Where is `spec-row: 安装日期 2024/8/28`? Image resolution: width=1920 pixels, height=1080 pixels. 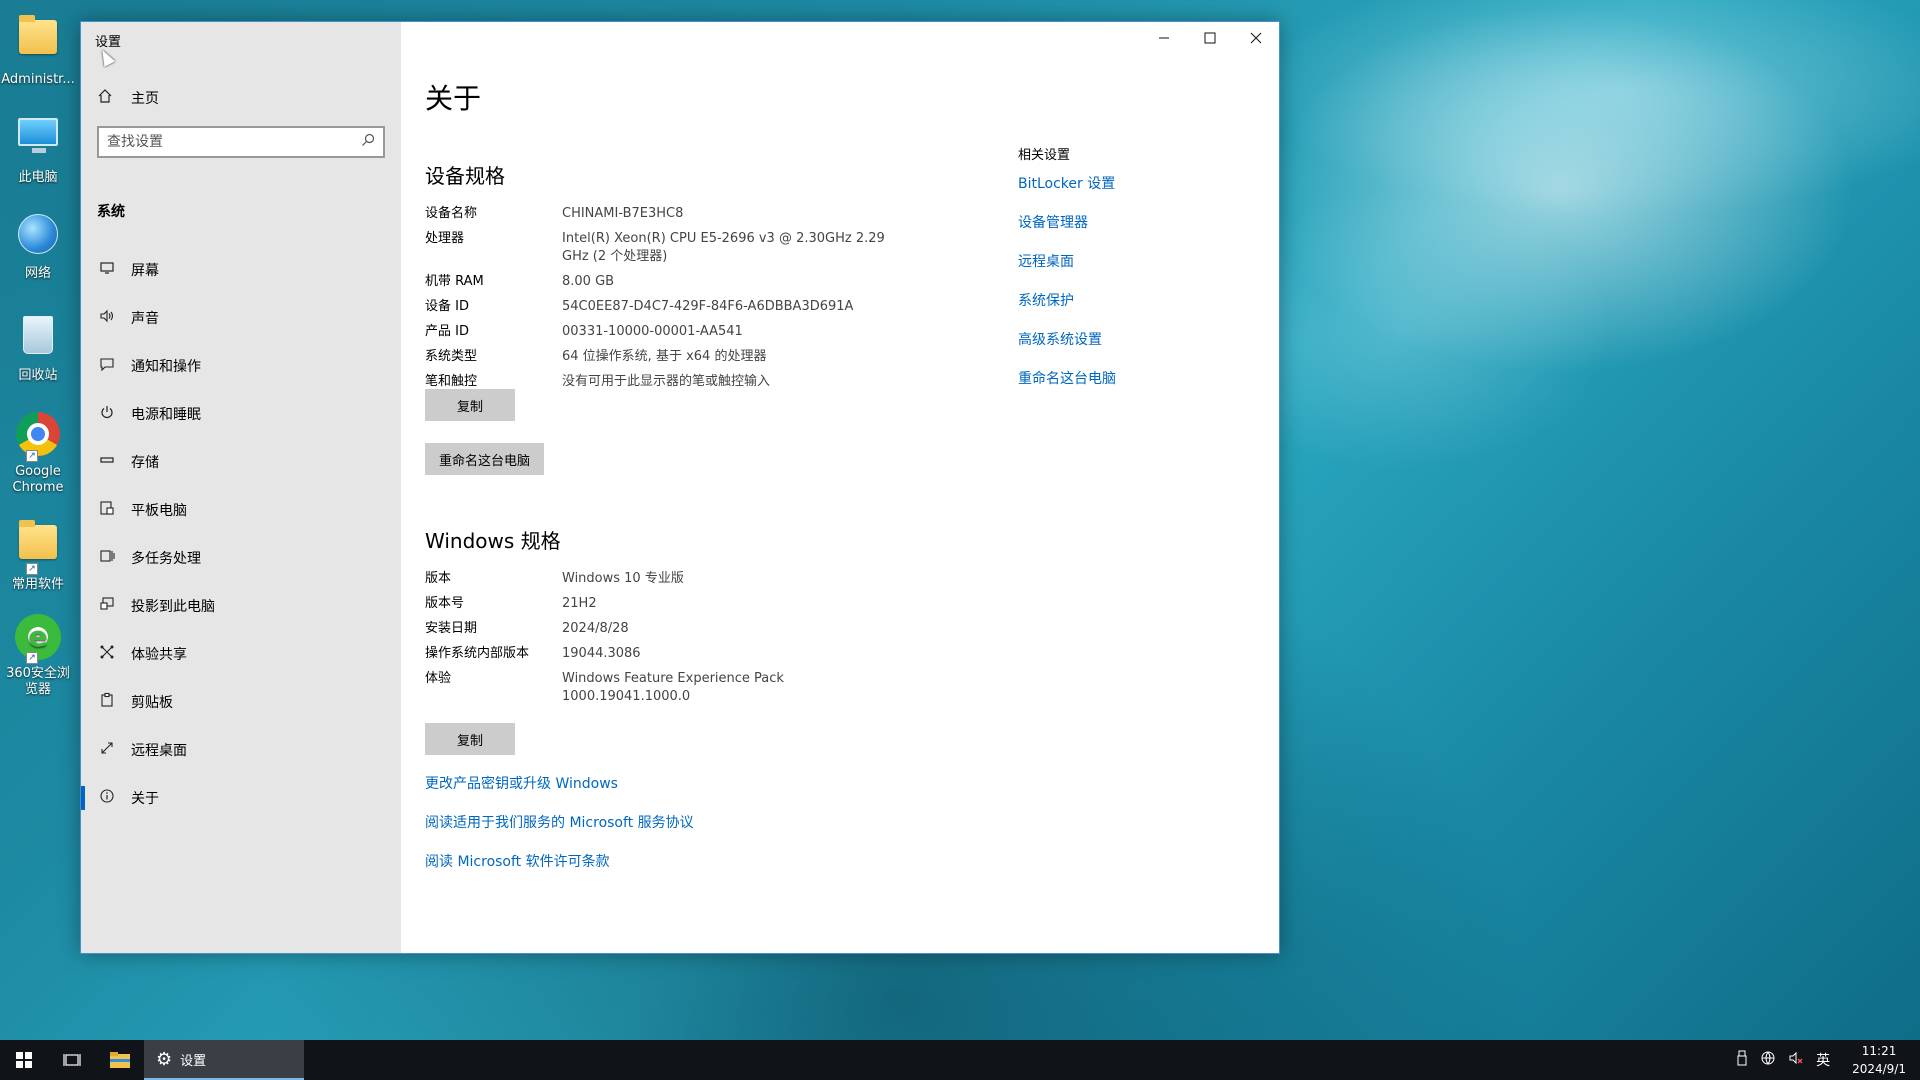 spec-row: 安装日期 2024/8/28 is located at coordinates (653, 629).